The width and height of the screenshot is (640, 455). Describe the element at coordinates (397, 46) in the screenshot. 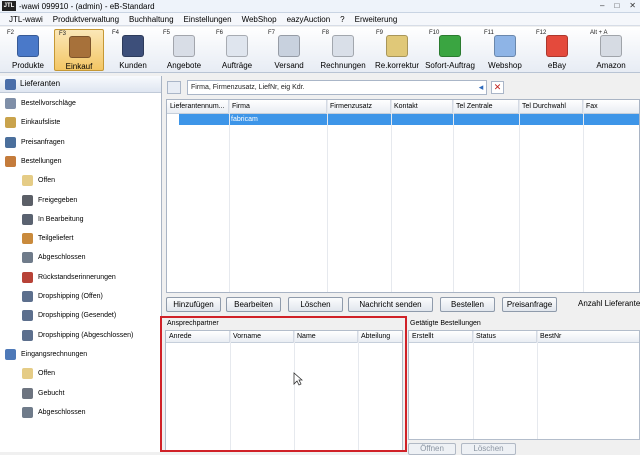

I see `correction-icon` at that location.